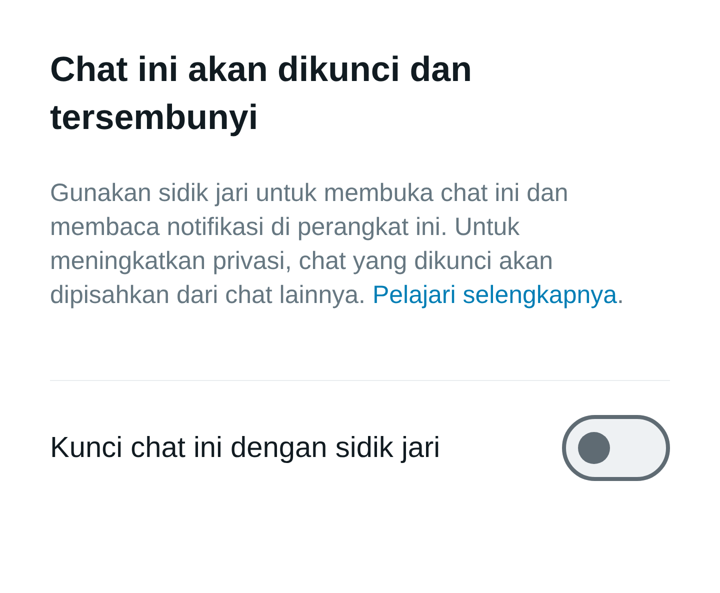  Describe the element at coordinates (495, 295) in the screenshot. I see `learn-more-link: Pelajari selengkapnya` at that location.